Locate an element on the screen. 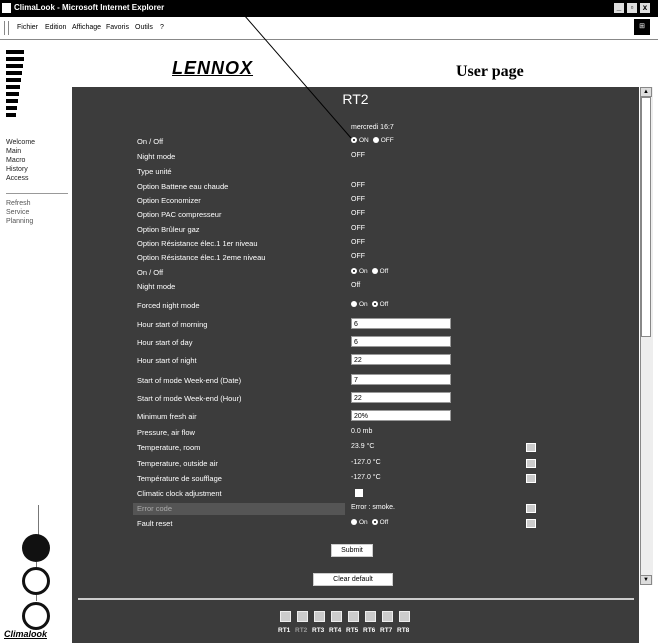  scroll-down-button: ▼ is located at coordinates (646, 580).